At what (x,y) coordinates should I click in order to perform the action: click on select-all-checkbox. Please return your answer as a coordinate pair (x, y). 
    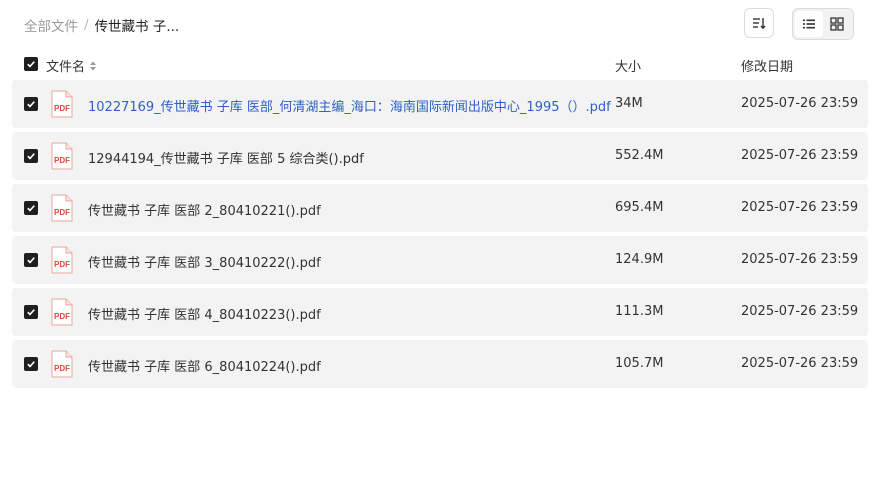
    Looking at the image, I should click on (31, 64).